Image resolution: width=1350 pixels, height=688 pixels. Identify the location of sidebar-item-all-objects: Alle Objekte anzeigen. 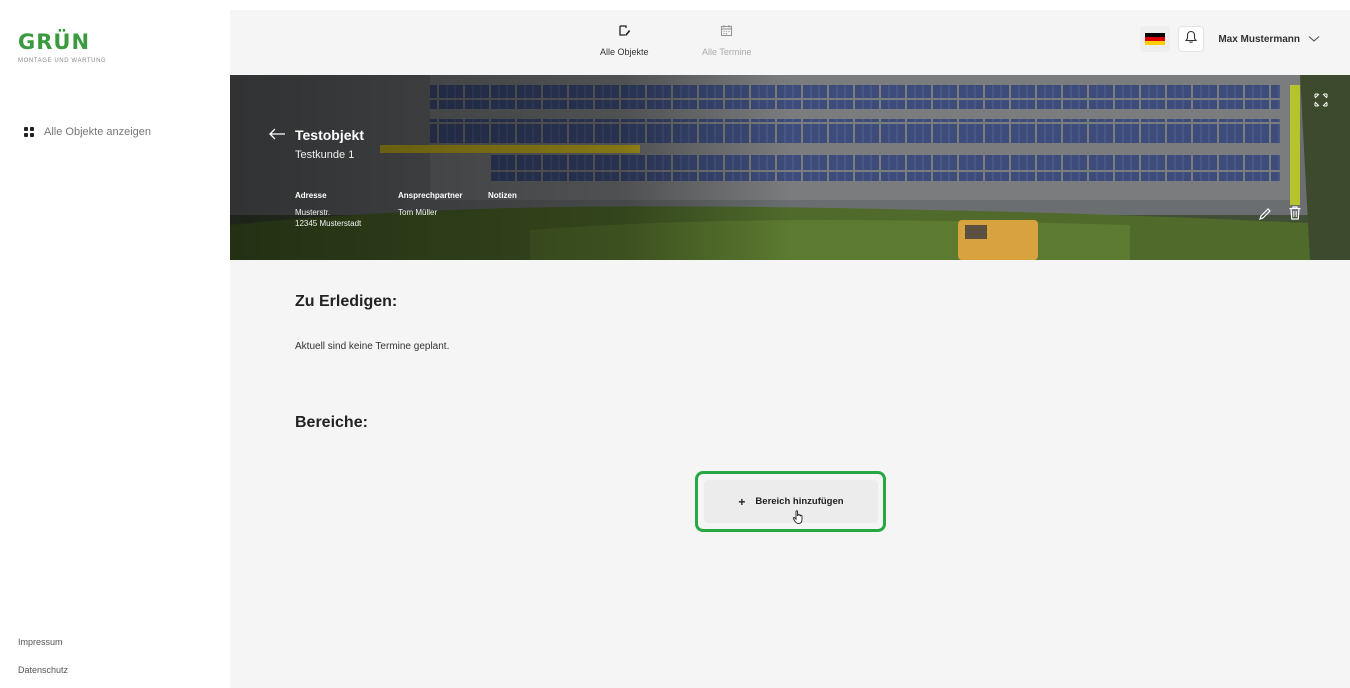
(87, 132).